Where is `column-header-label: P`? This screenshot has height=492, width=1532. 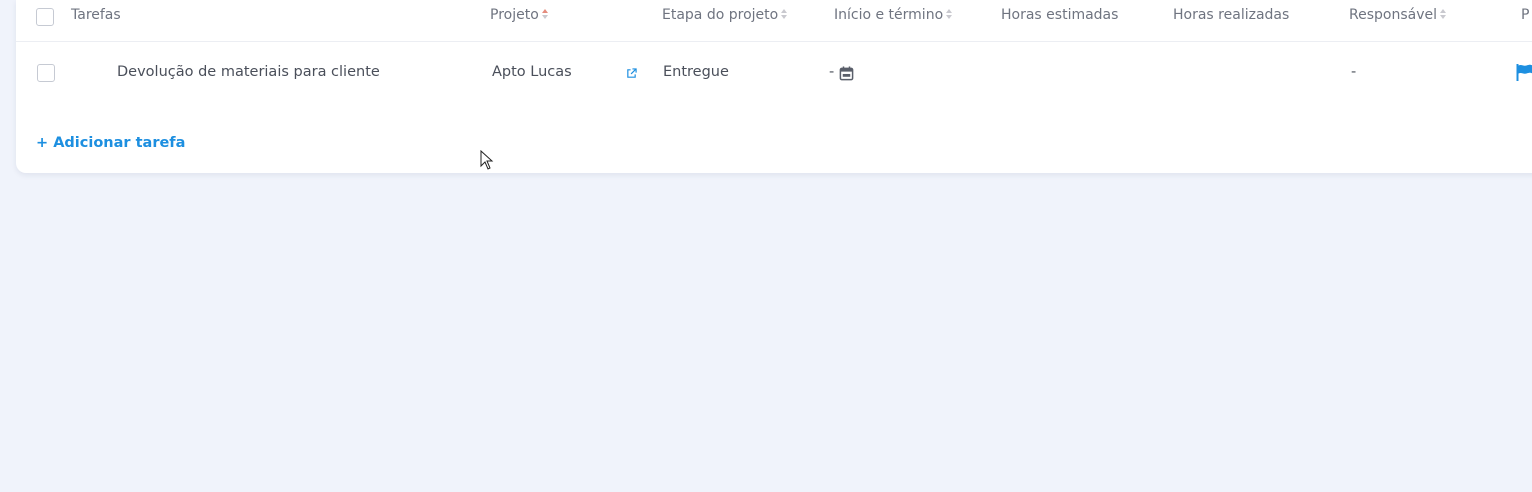
column-header-label: P is located at coordinates (1525, 15).